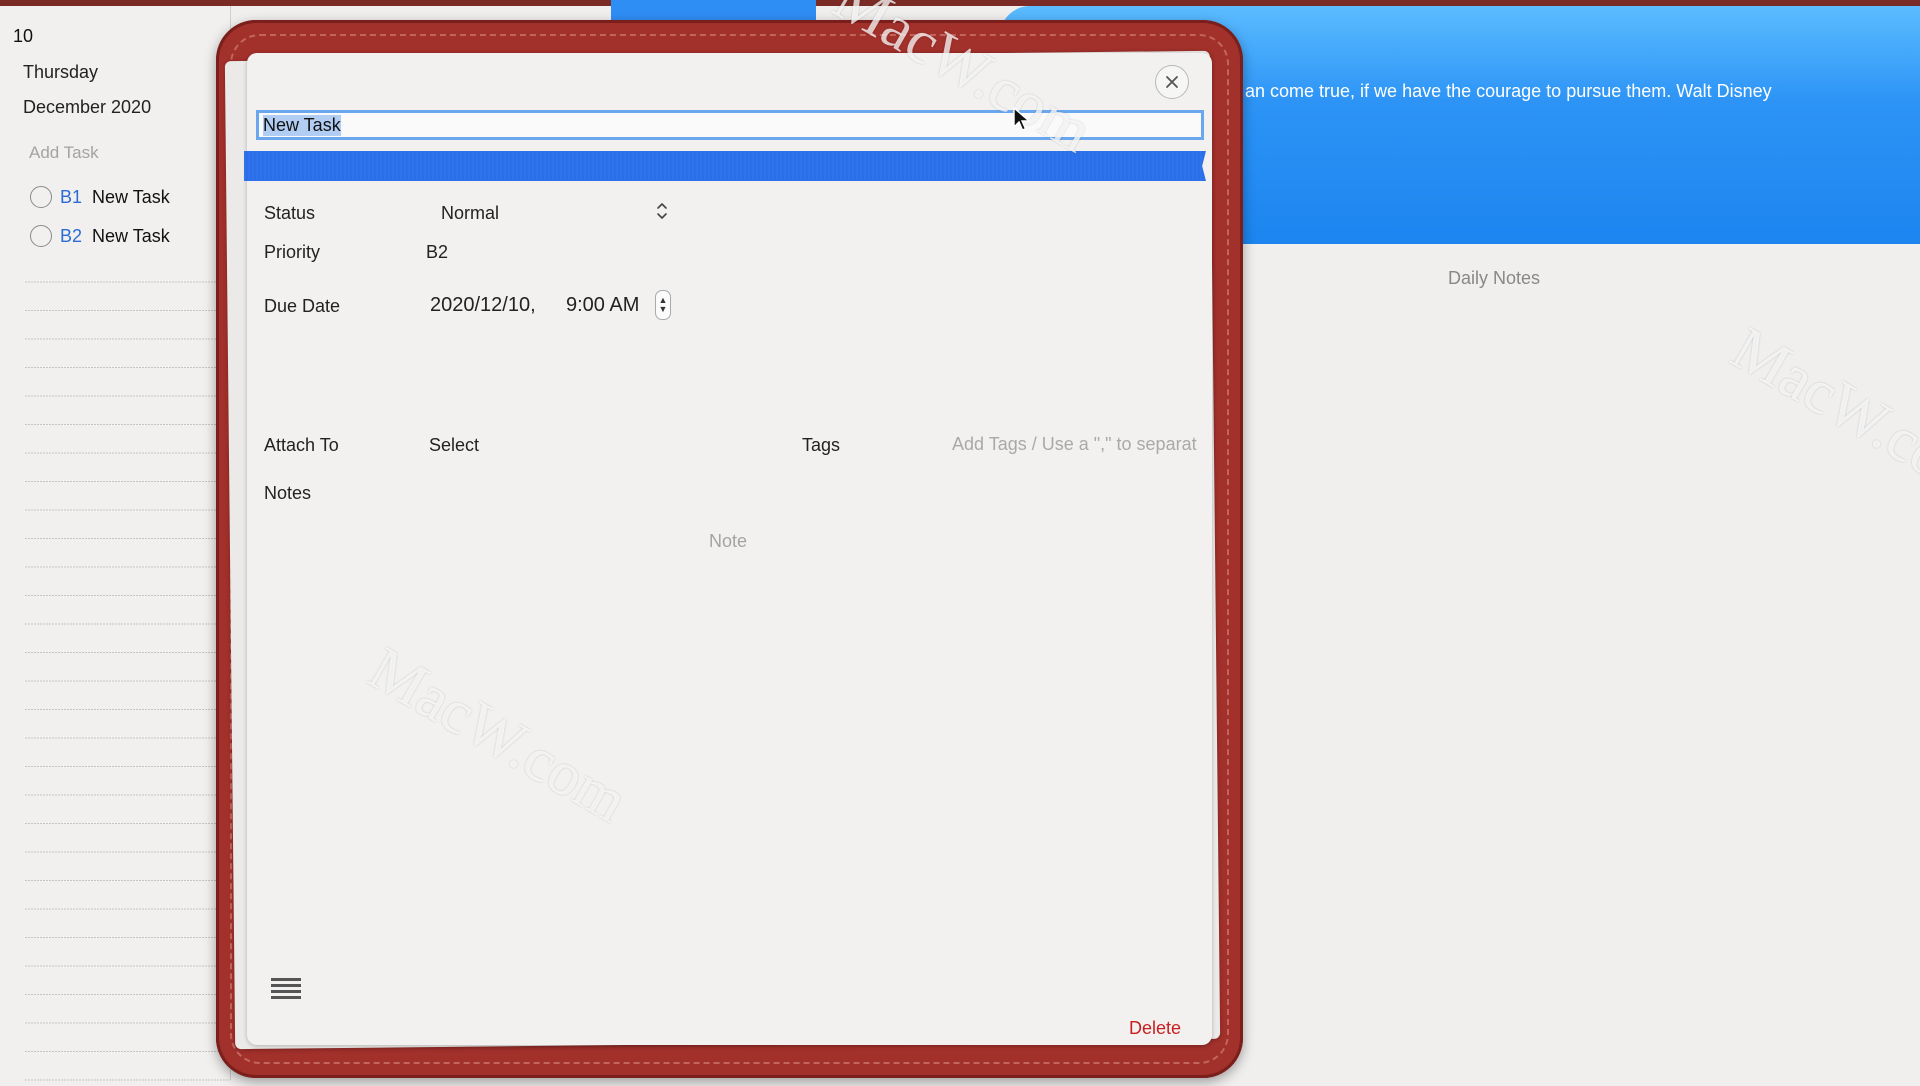  What do you see at coordinates (730, 125) in the screenshot?
I see `task-title-input: New Task` at bounding box center [730, 125].